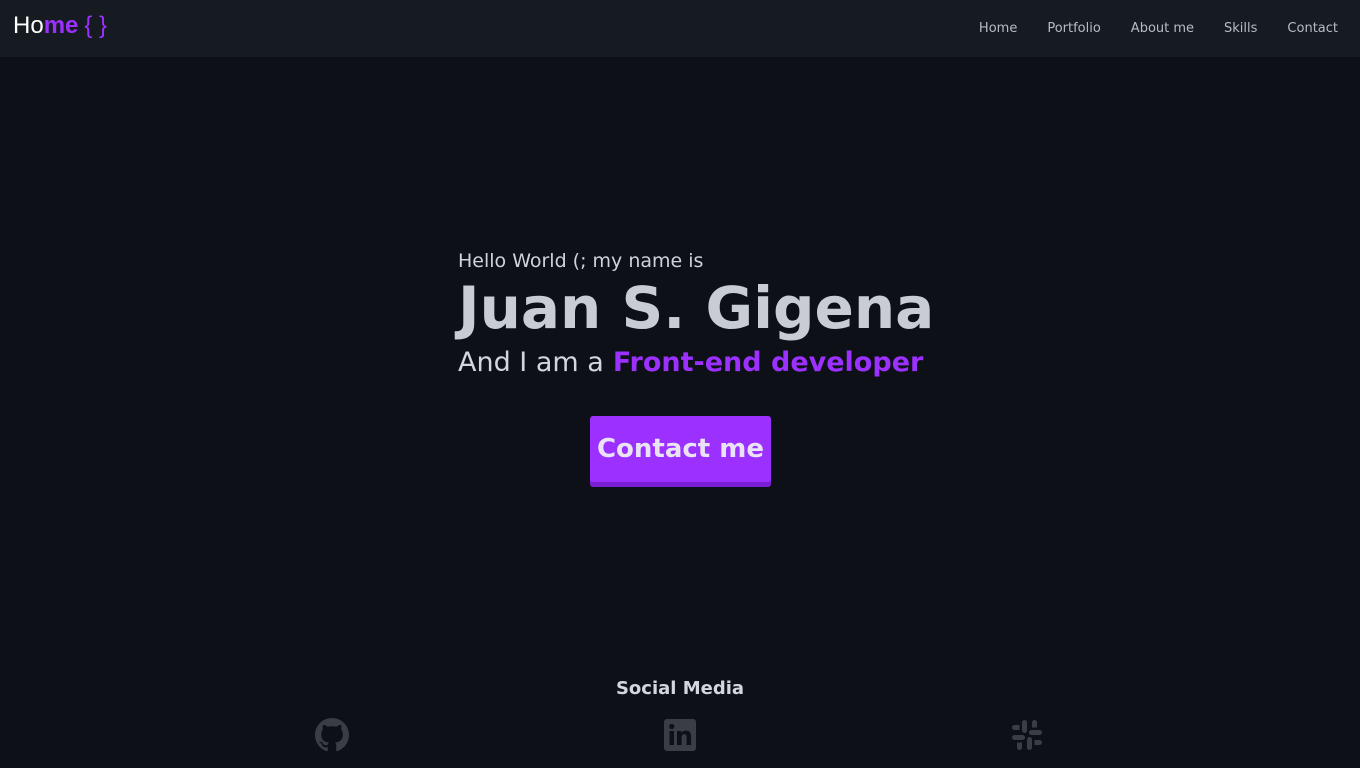 This screenshot has height=768, width=1360. I want to click on logo-text-ho: Ho, so click(28, 25).